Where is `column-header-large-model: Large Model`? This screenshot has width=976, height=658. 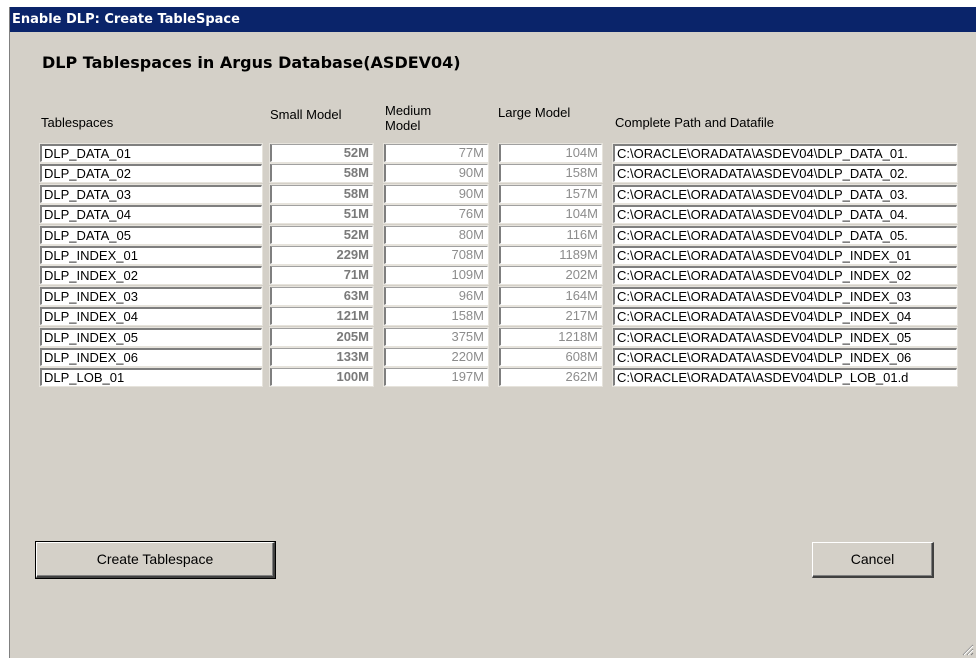
column-header-large-model: Large Model is located at coordinates (534, 112).